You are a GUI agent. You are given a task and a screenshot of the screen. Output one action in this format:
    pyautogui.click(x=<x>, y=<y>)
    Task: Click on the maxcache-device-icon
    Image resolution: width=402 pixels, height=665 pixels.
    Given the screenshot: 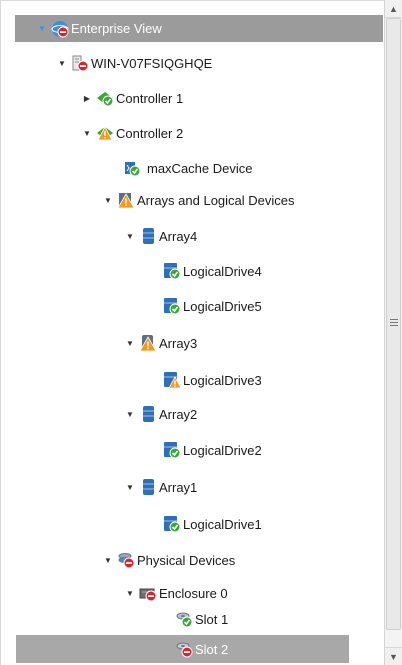 What is the action you would take?
    pyautogui.click(x=132, y=168)
    